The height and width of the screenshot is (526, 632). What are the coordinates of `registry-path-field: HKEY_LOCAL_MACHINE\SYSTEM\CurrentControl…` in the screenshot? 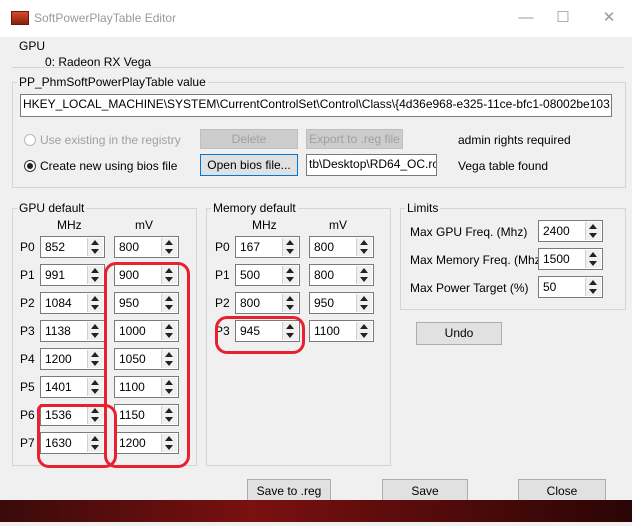 It's located at (316, 105).